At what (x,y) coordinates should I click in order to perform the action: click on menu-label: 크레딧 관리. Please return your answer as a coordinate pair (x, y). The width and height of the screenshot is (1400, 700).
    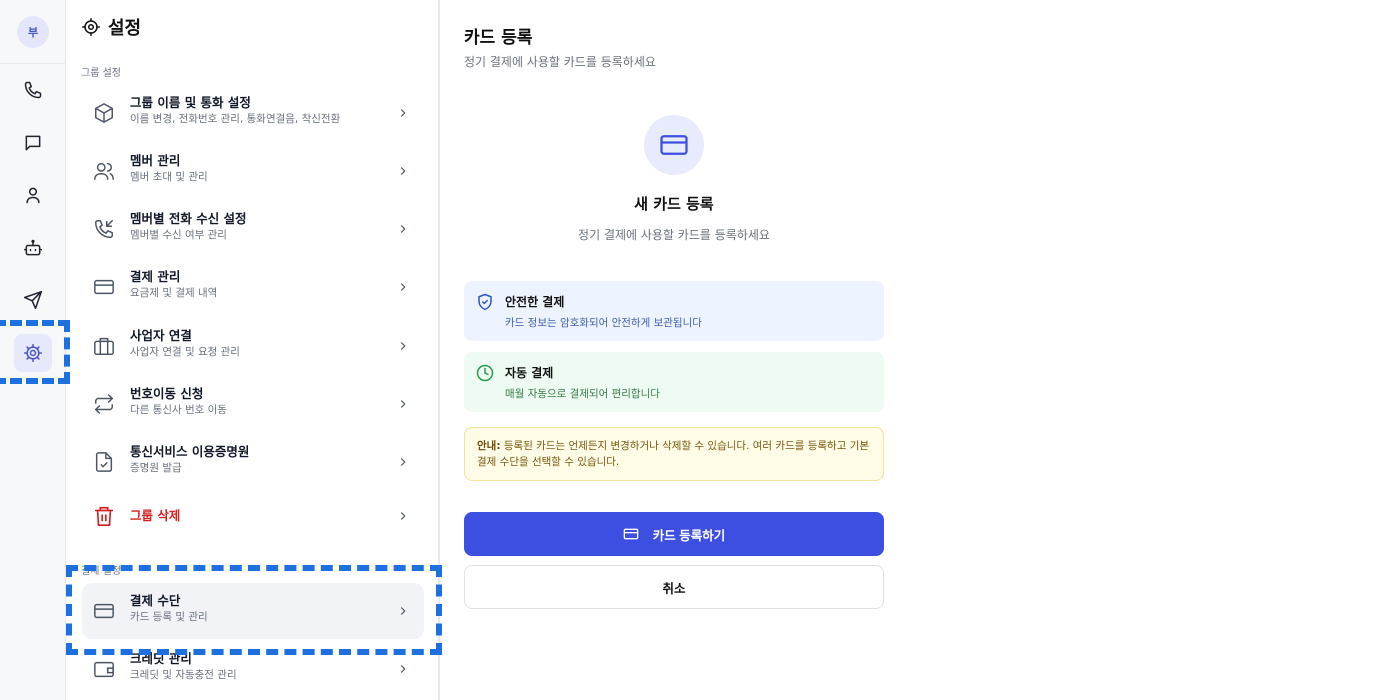
    Looking at the image, I should click on (161, 658).